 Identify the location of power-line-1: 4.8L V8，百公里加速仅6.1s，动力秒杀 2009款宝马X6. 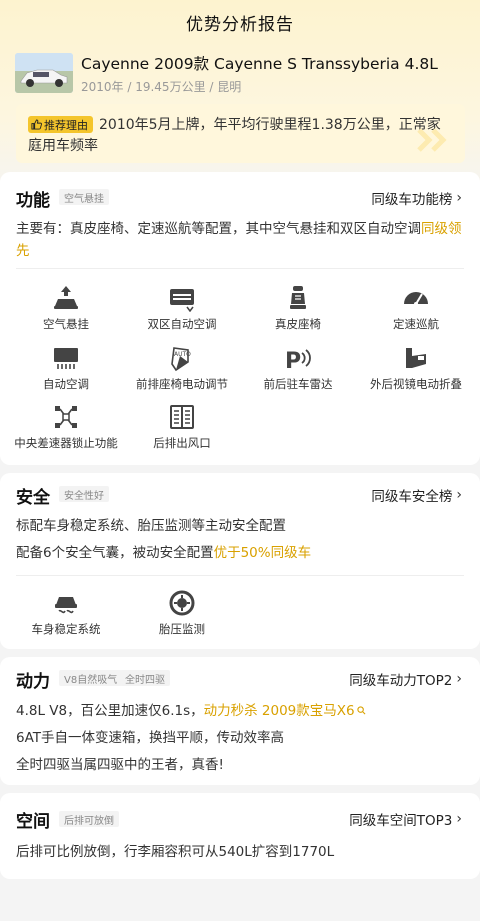
(191, 711).